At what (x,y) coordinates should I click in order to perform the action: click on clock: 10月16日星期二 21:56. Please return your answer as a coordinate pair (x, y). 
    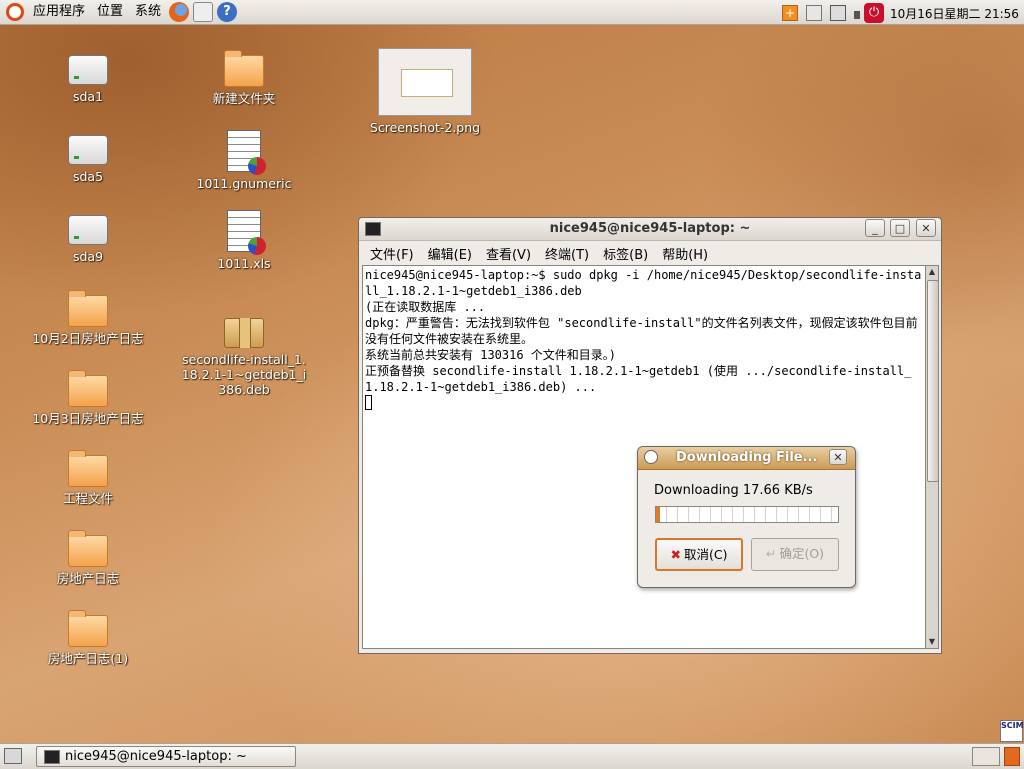
    Looking at the image, I should click on (954, 13).